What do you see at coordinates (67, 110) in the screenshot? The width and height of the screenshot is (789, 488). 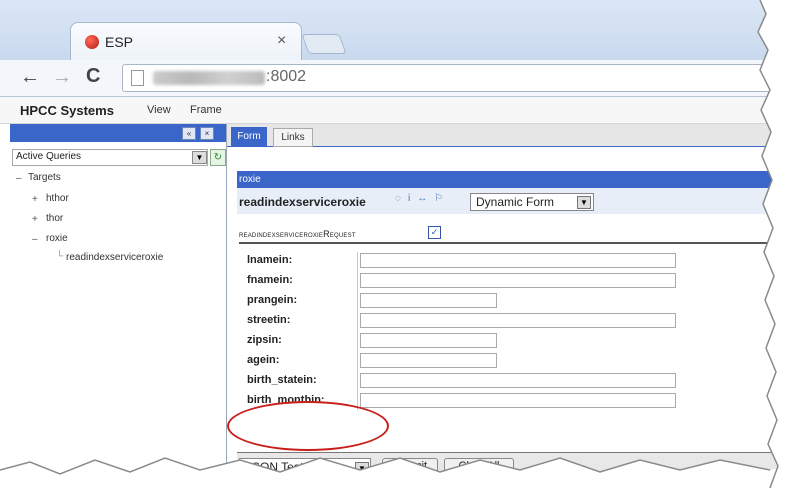 I see `app-name: HPCC Systems` at bounding box center [67, 110].